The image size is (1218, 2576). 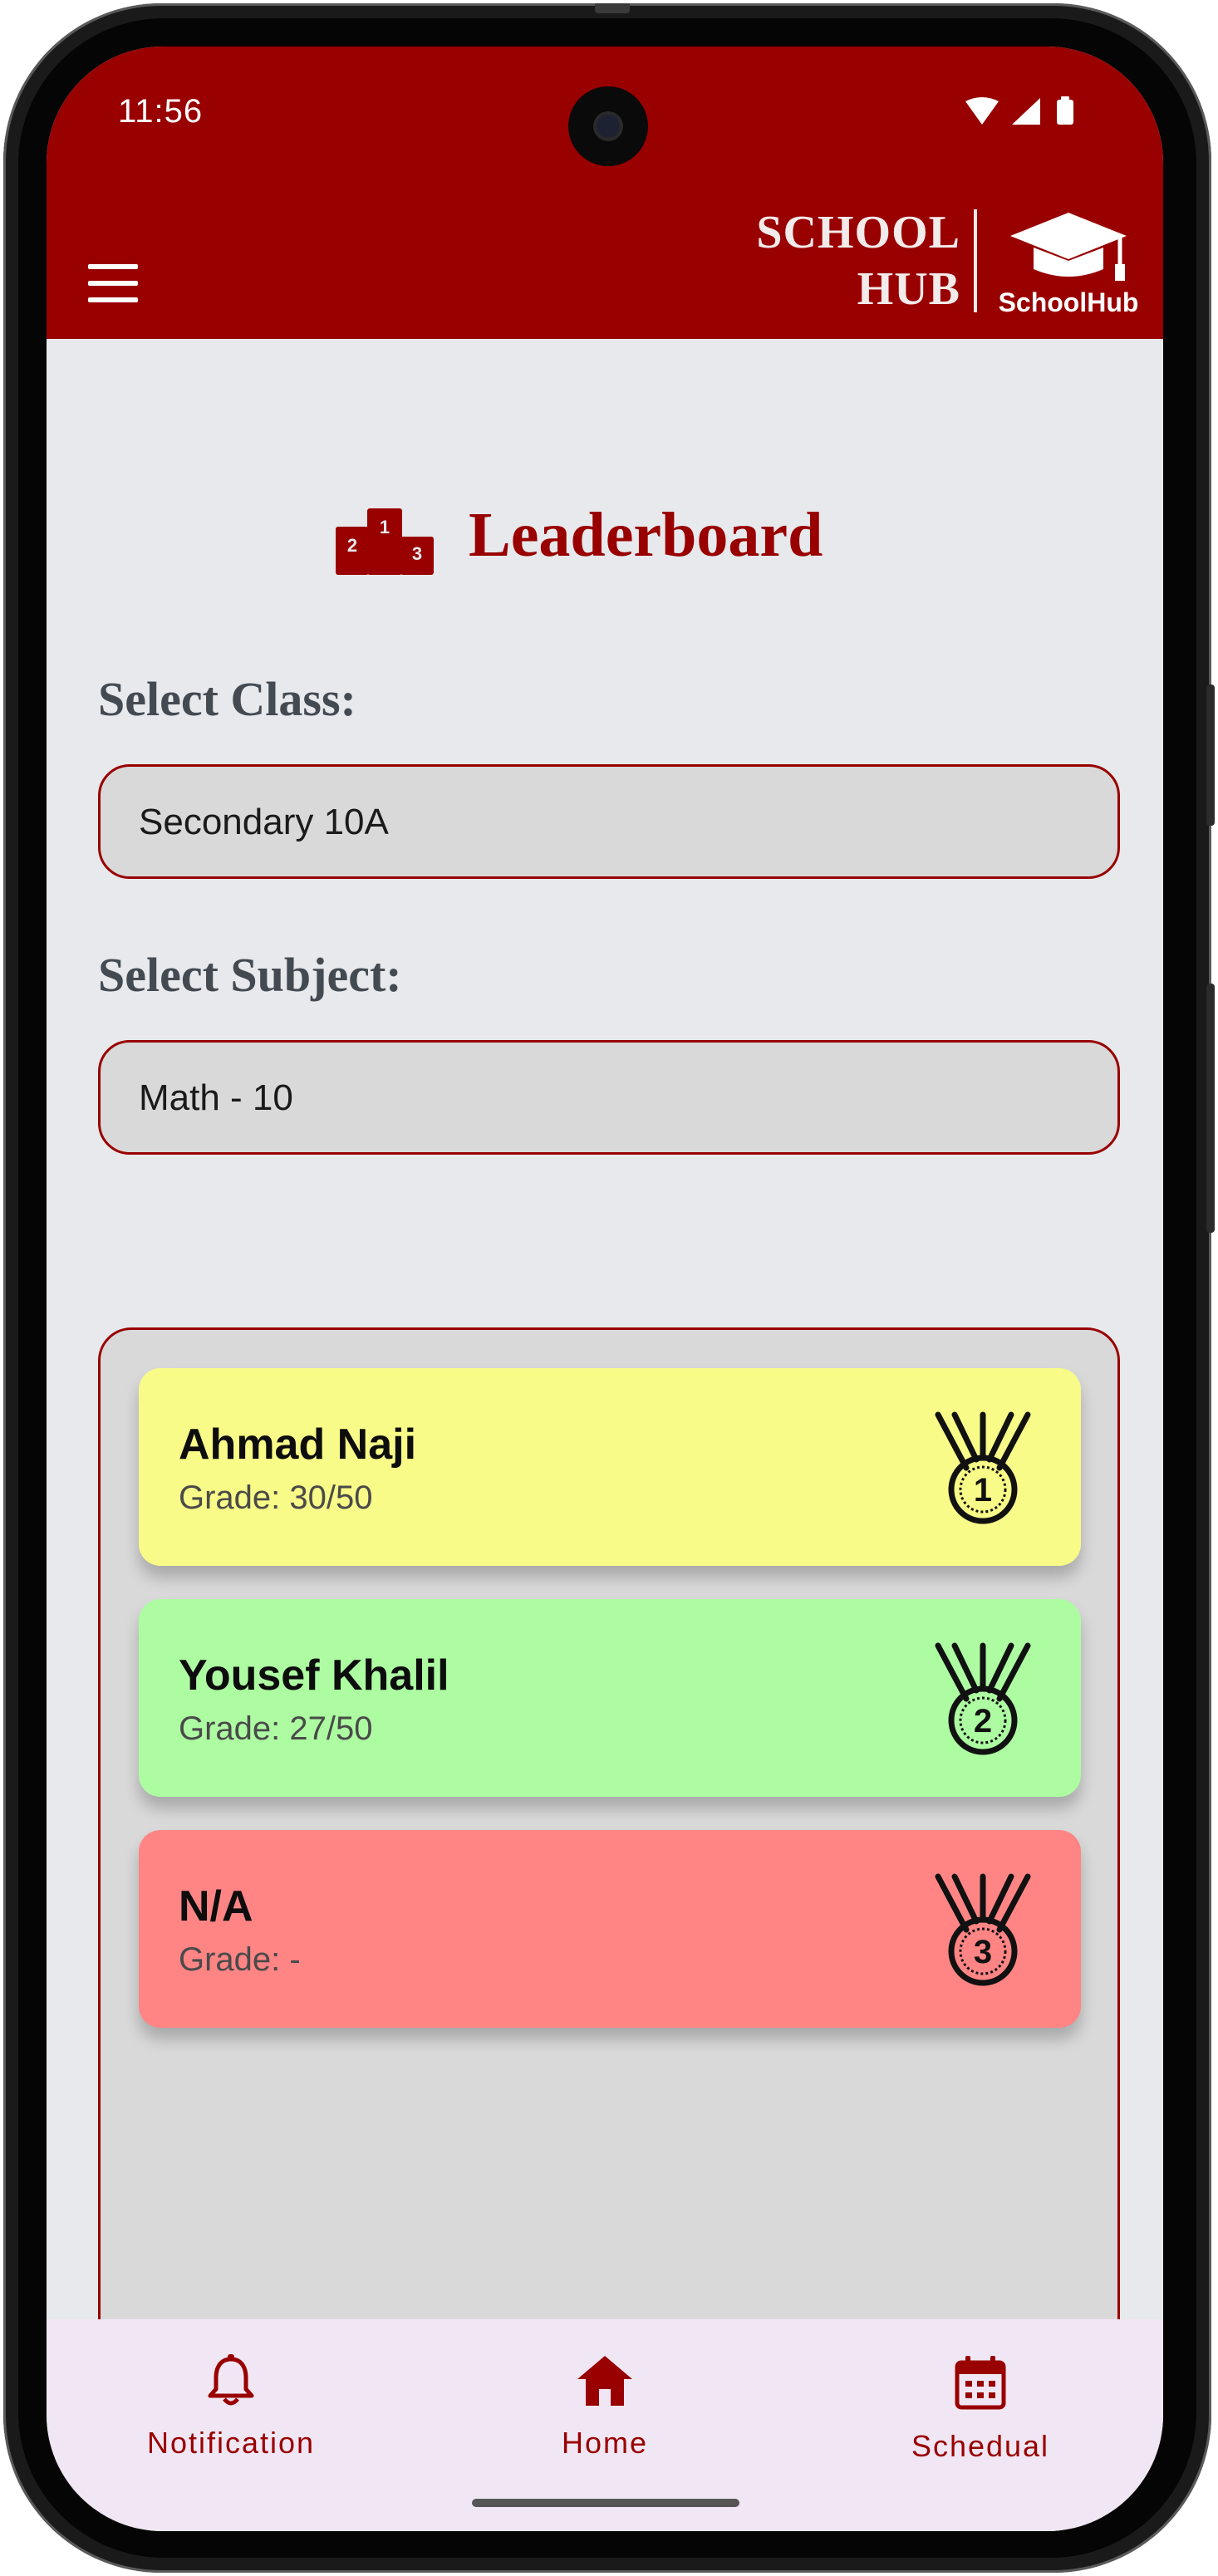 I want to click on wifi-icon, so click(x=982, y=111).